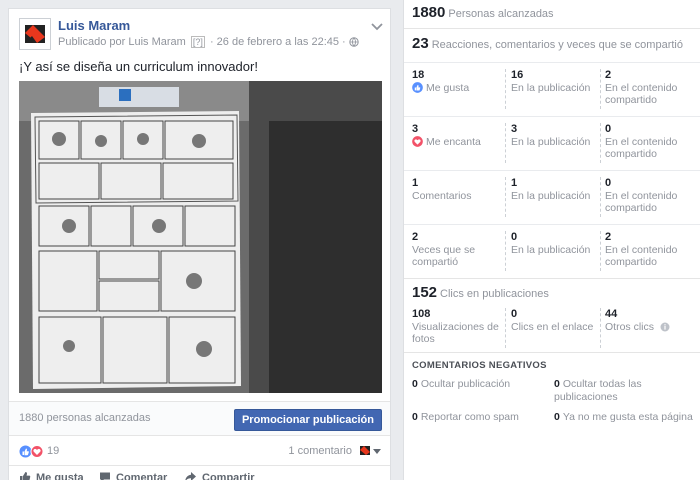 This screenshot has height=480, width=700. Describe the element at coordinates (417, 141) in the screenshot. I see `love-reaction-icon` at that location.